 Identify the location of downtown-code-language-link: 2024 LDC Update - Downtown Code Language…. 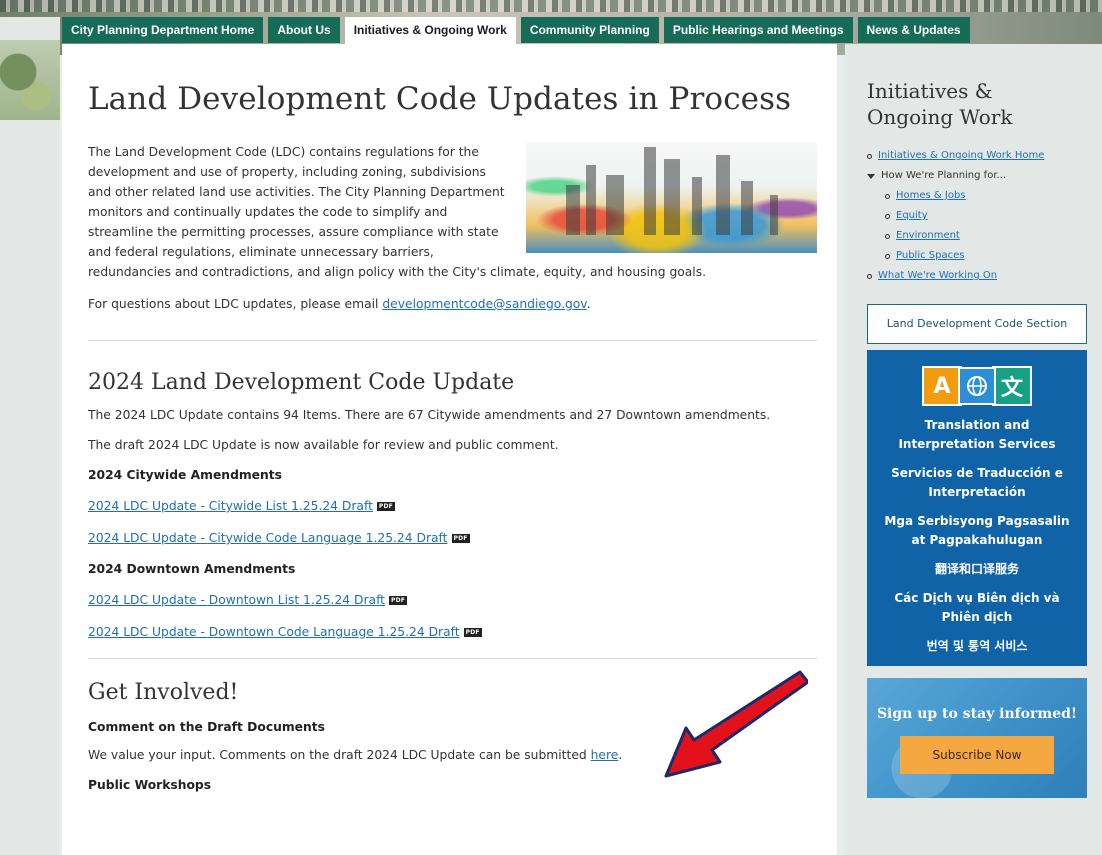
(274, 632).